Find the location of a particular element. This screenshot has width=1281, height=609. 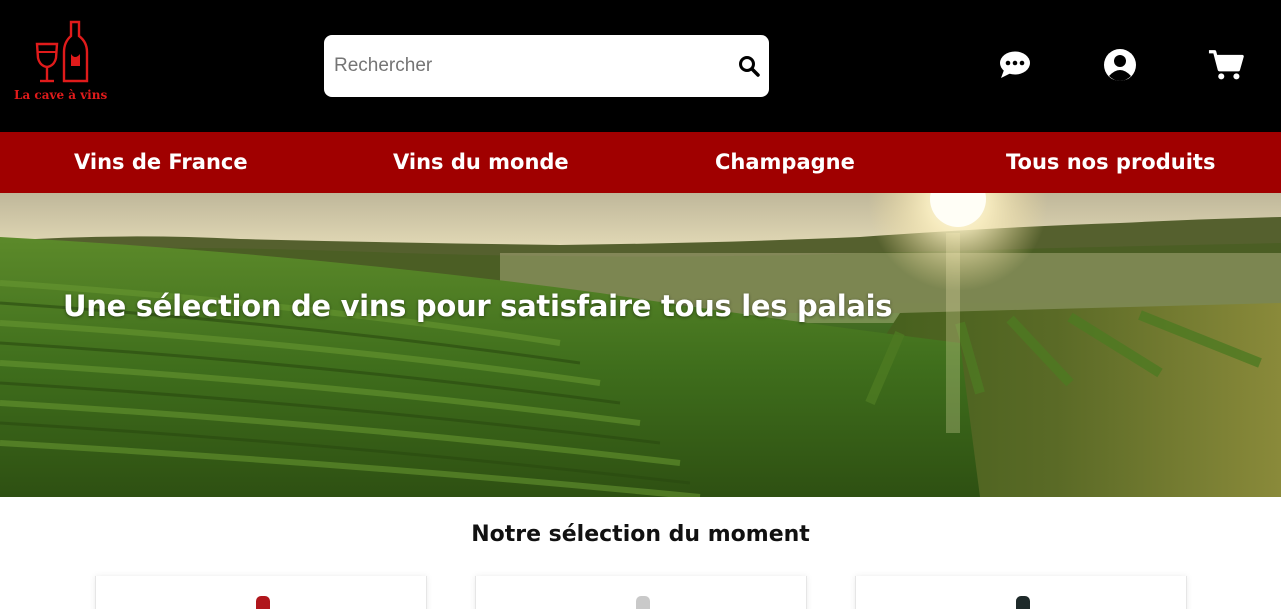

wine-logo-icon is located at coordinates (62, 51).